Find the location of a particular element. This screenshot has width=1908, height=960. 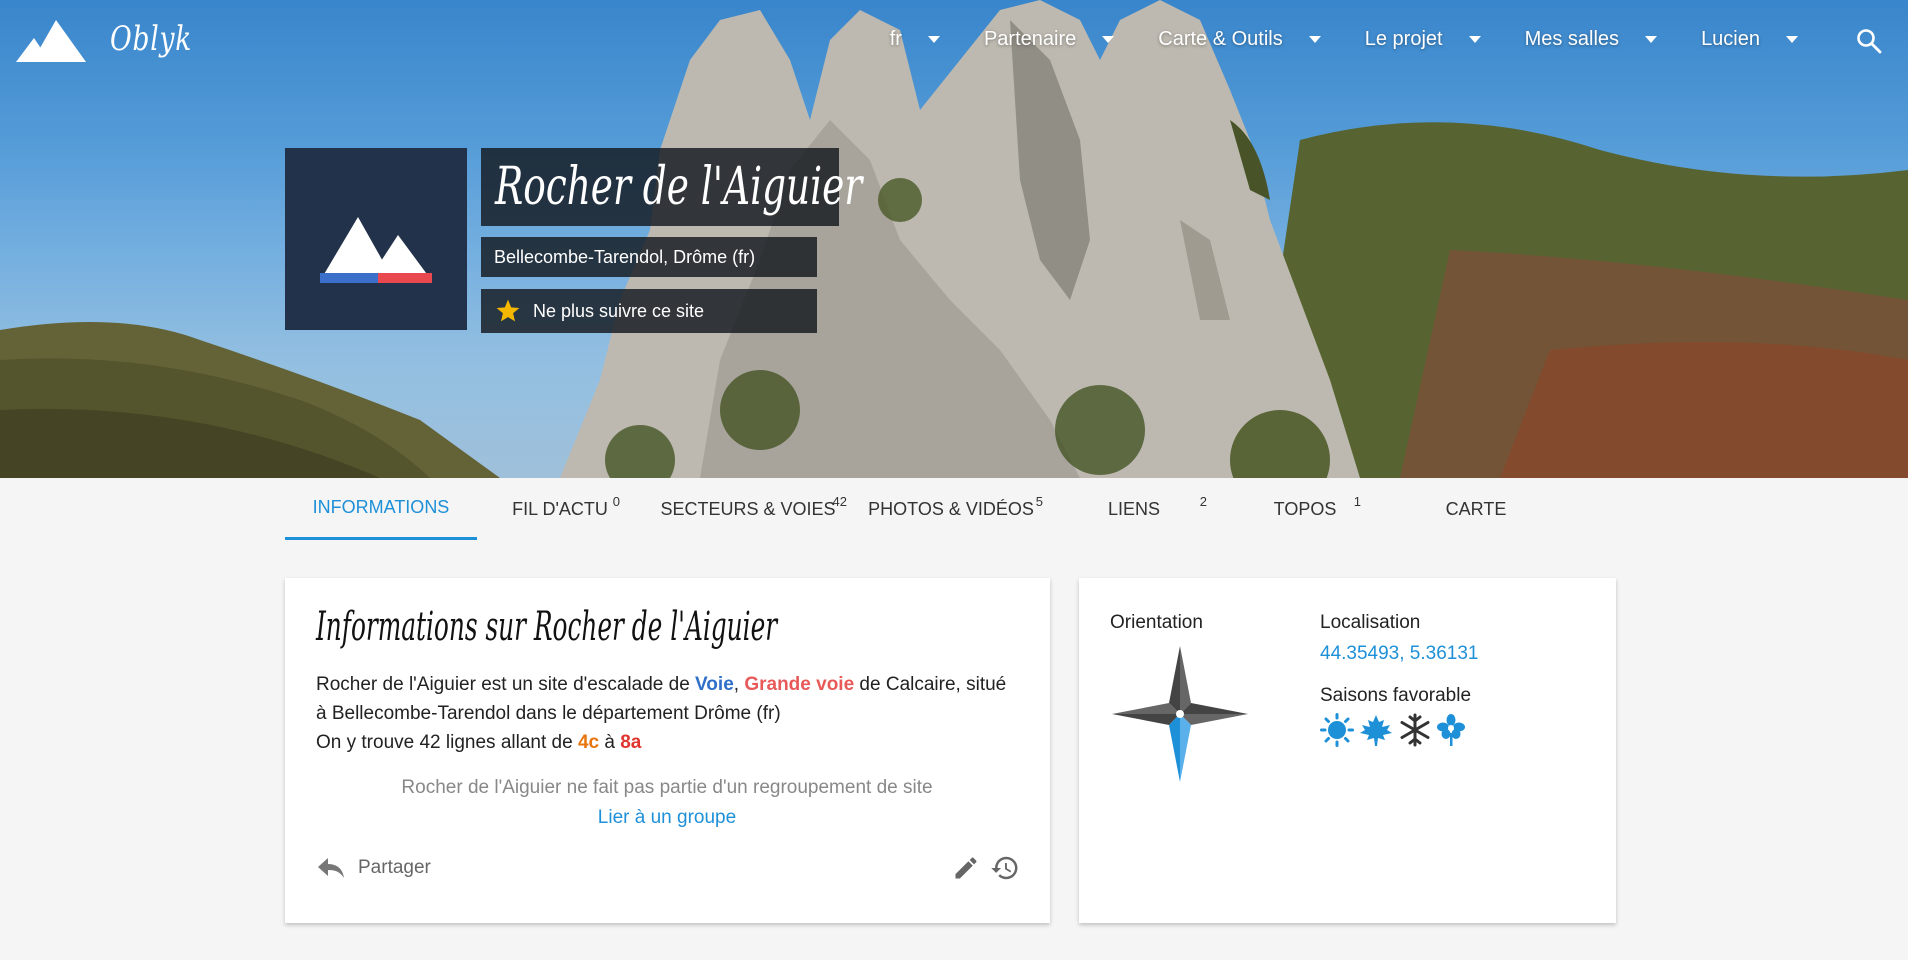

tab-label: PHOTOS & VIDÉOS is located at coordinates (951, 508).